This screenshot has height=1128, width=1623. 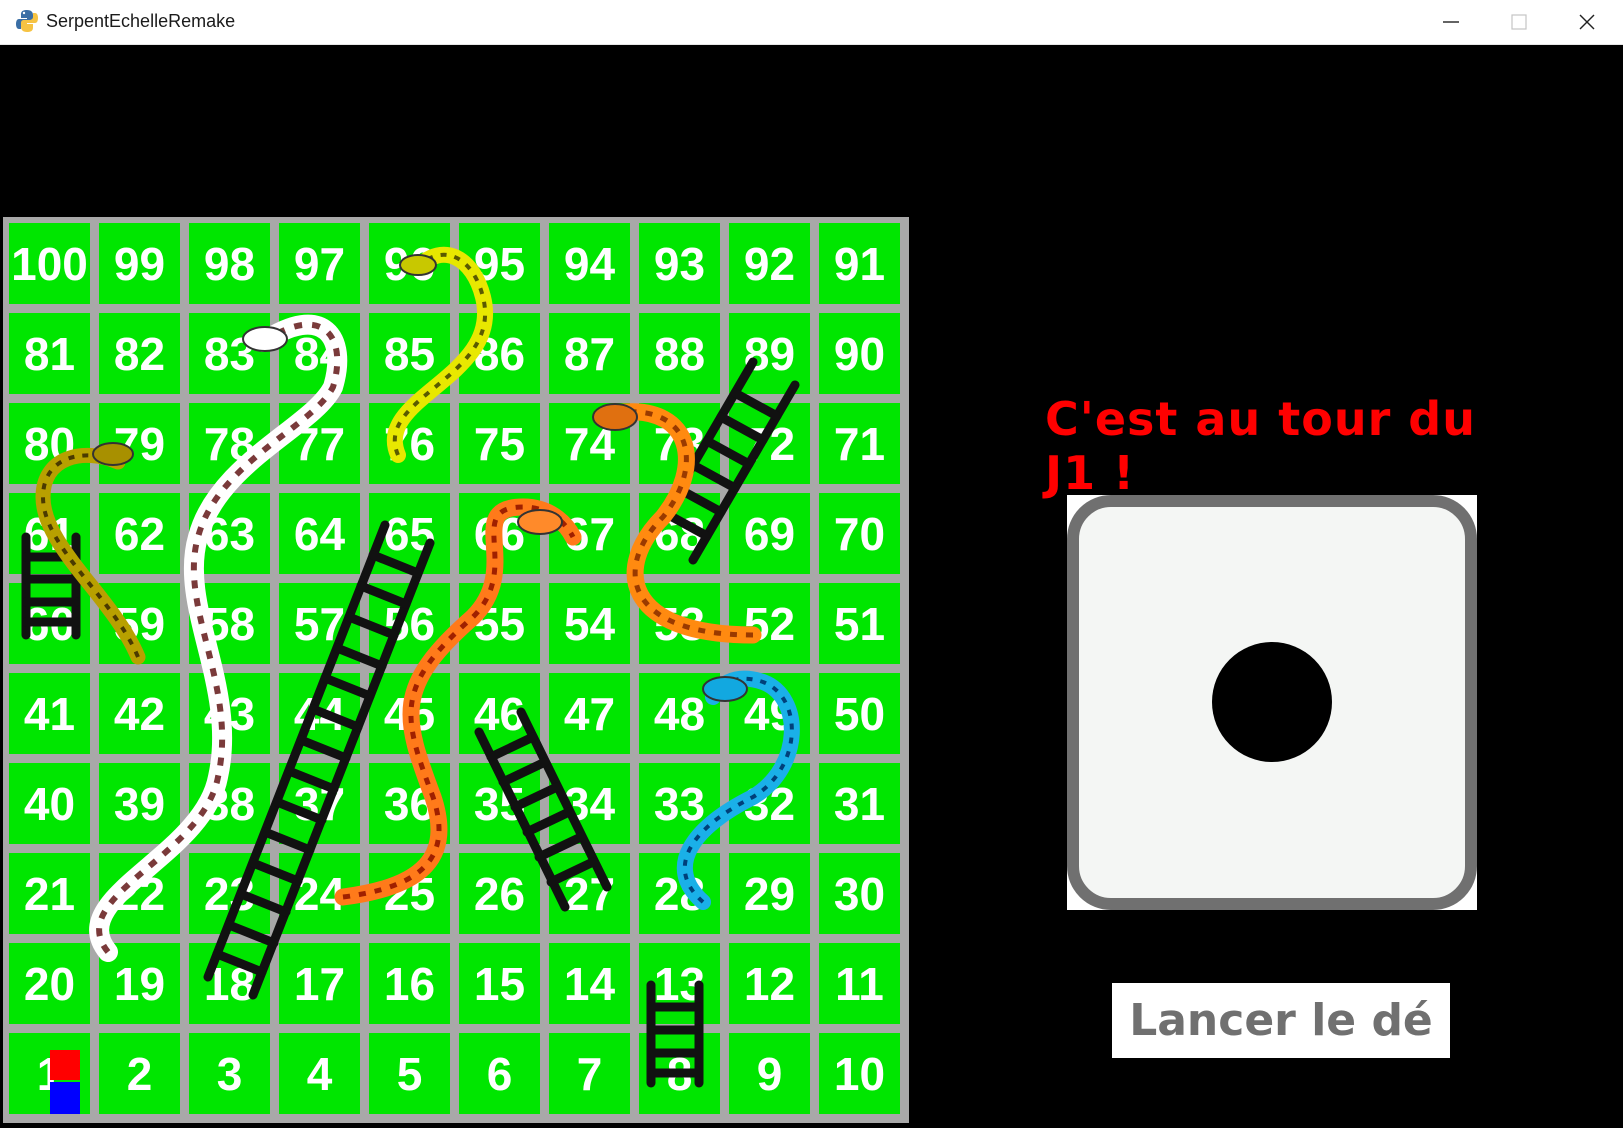 I want to click on dice-pip, so click(x=1272, y=702).